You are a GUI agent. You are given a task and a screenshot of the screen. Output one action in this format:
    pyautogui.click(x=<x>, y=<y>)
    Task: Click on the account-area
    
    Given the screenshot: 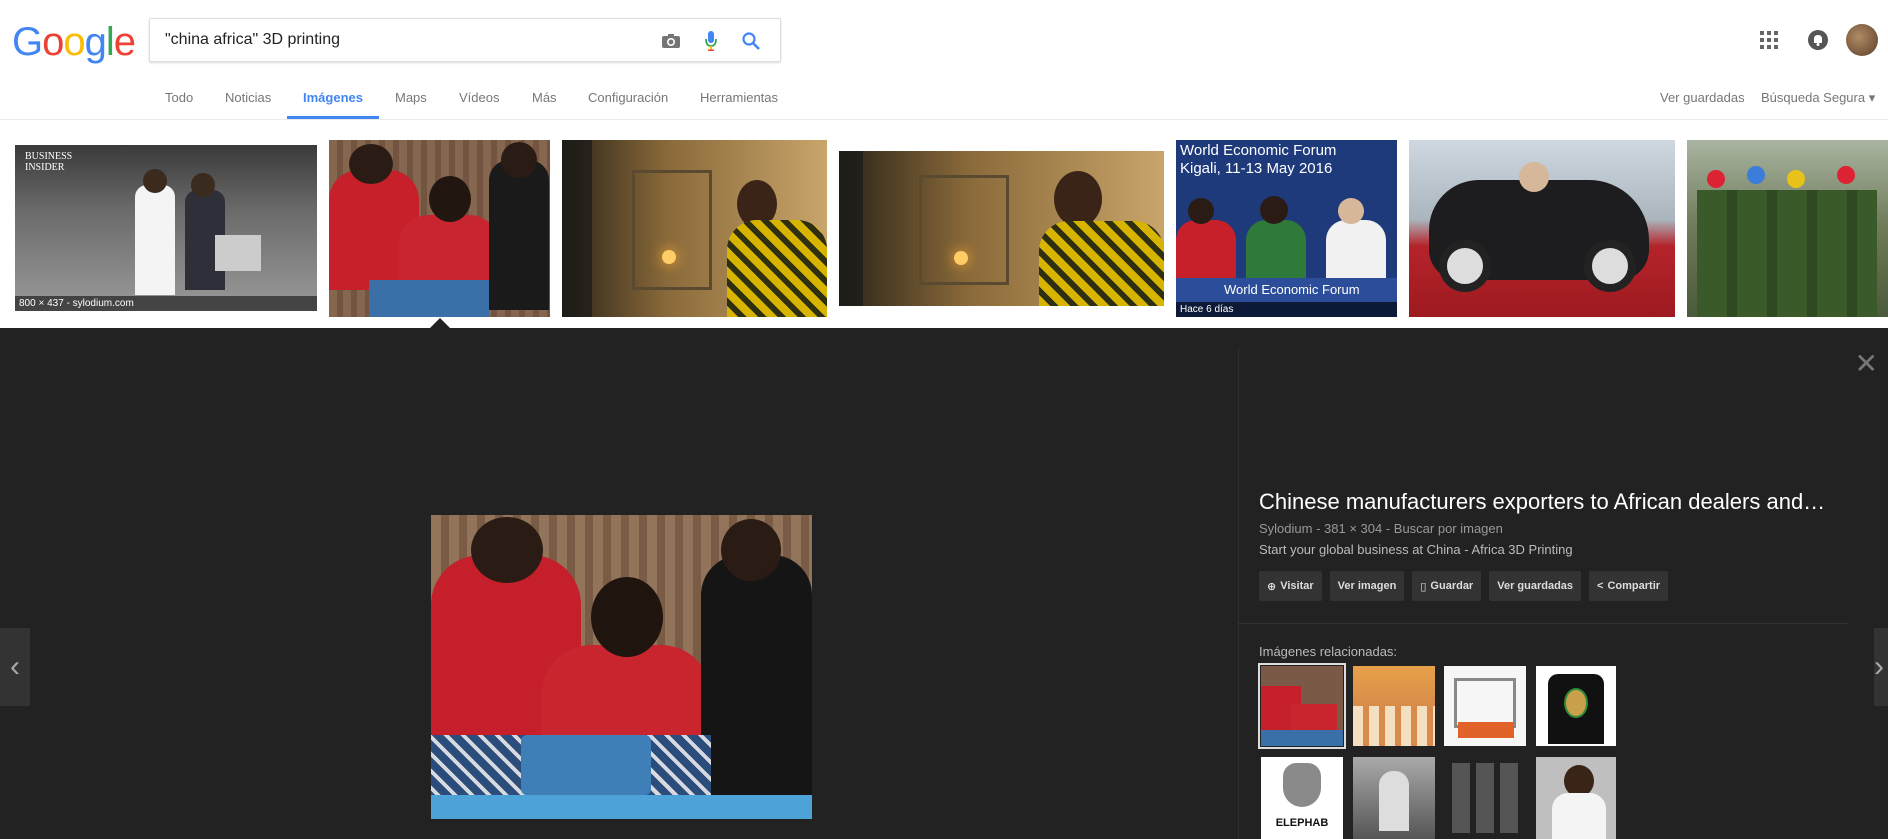 What is the action you would take?
    pyautogui.click(x=1808, y=40)
    